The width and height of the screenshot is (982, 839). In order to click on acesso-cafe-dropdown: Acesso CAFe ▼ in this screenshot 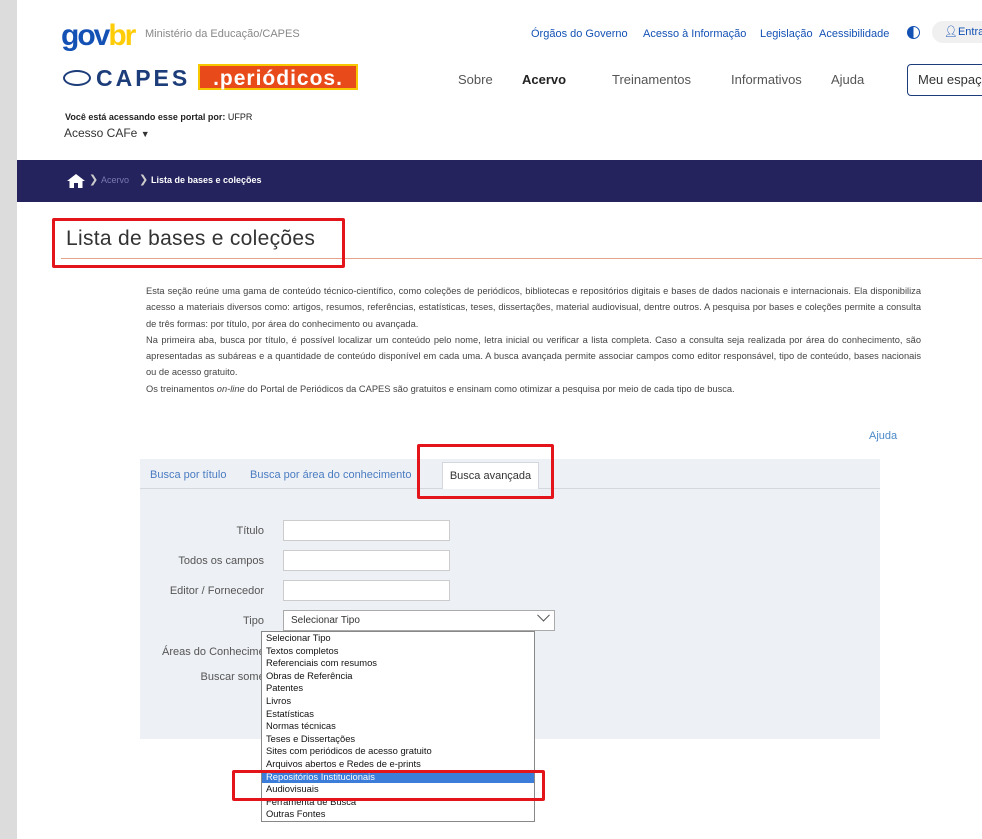, I will do `click(107, 133)`.